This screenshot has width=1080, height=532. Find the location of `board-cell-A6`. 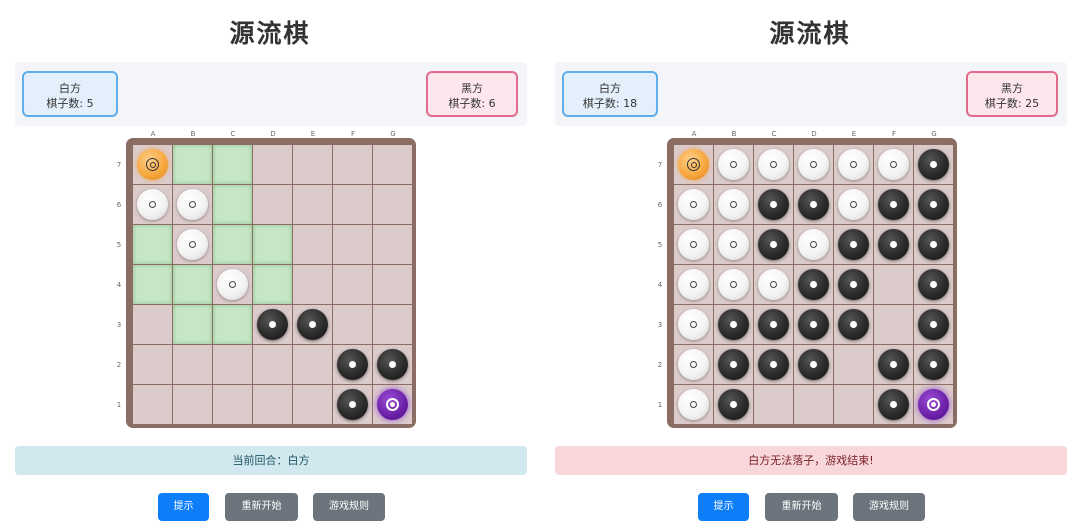

board-cell-A6 is located at coordinates (152, 204).